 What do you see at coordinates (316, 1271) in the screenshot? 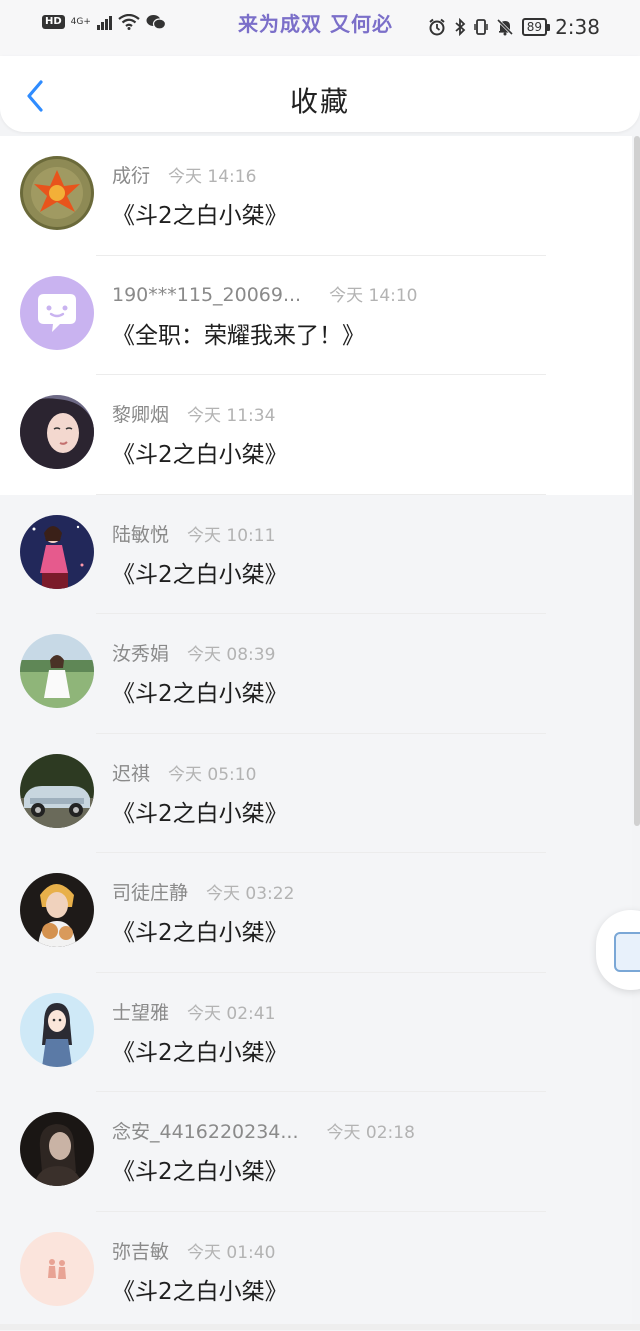
I see `list-item: 弥吉敏 今天 01:40 《斗2之白小桀》` at bounding box center [316, 1271].